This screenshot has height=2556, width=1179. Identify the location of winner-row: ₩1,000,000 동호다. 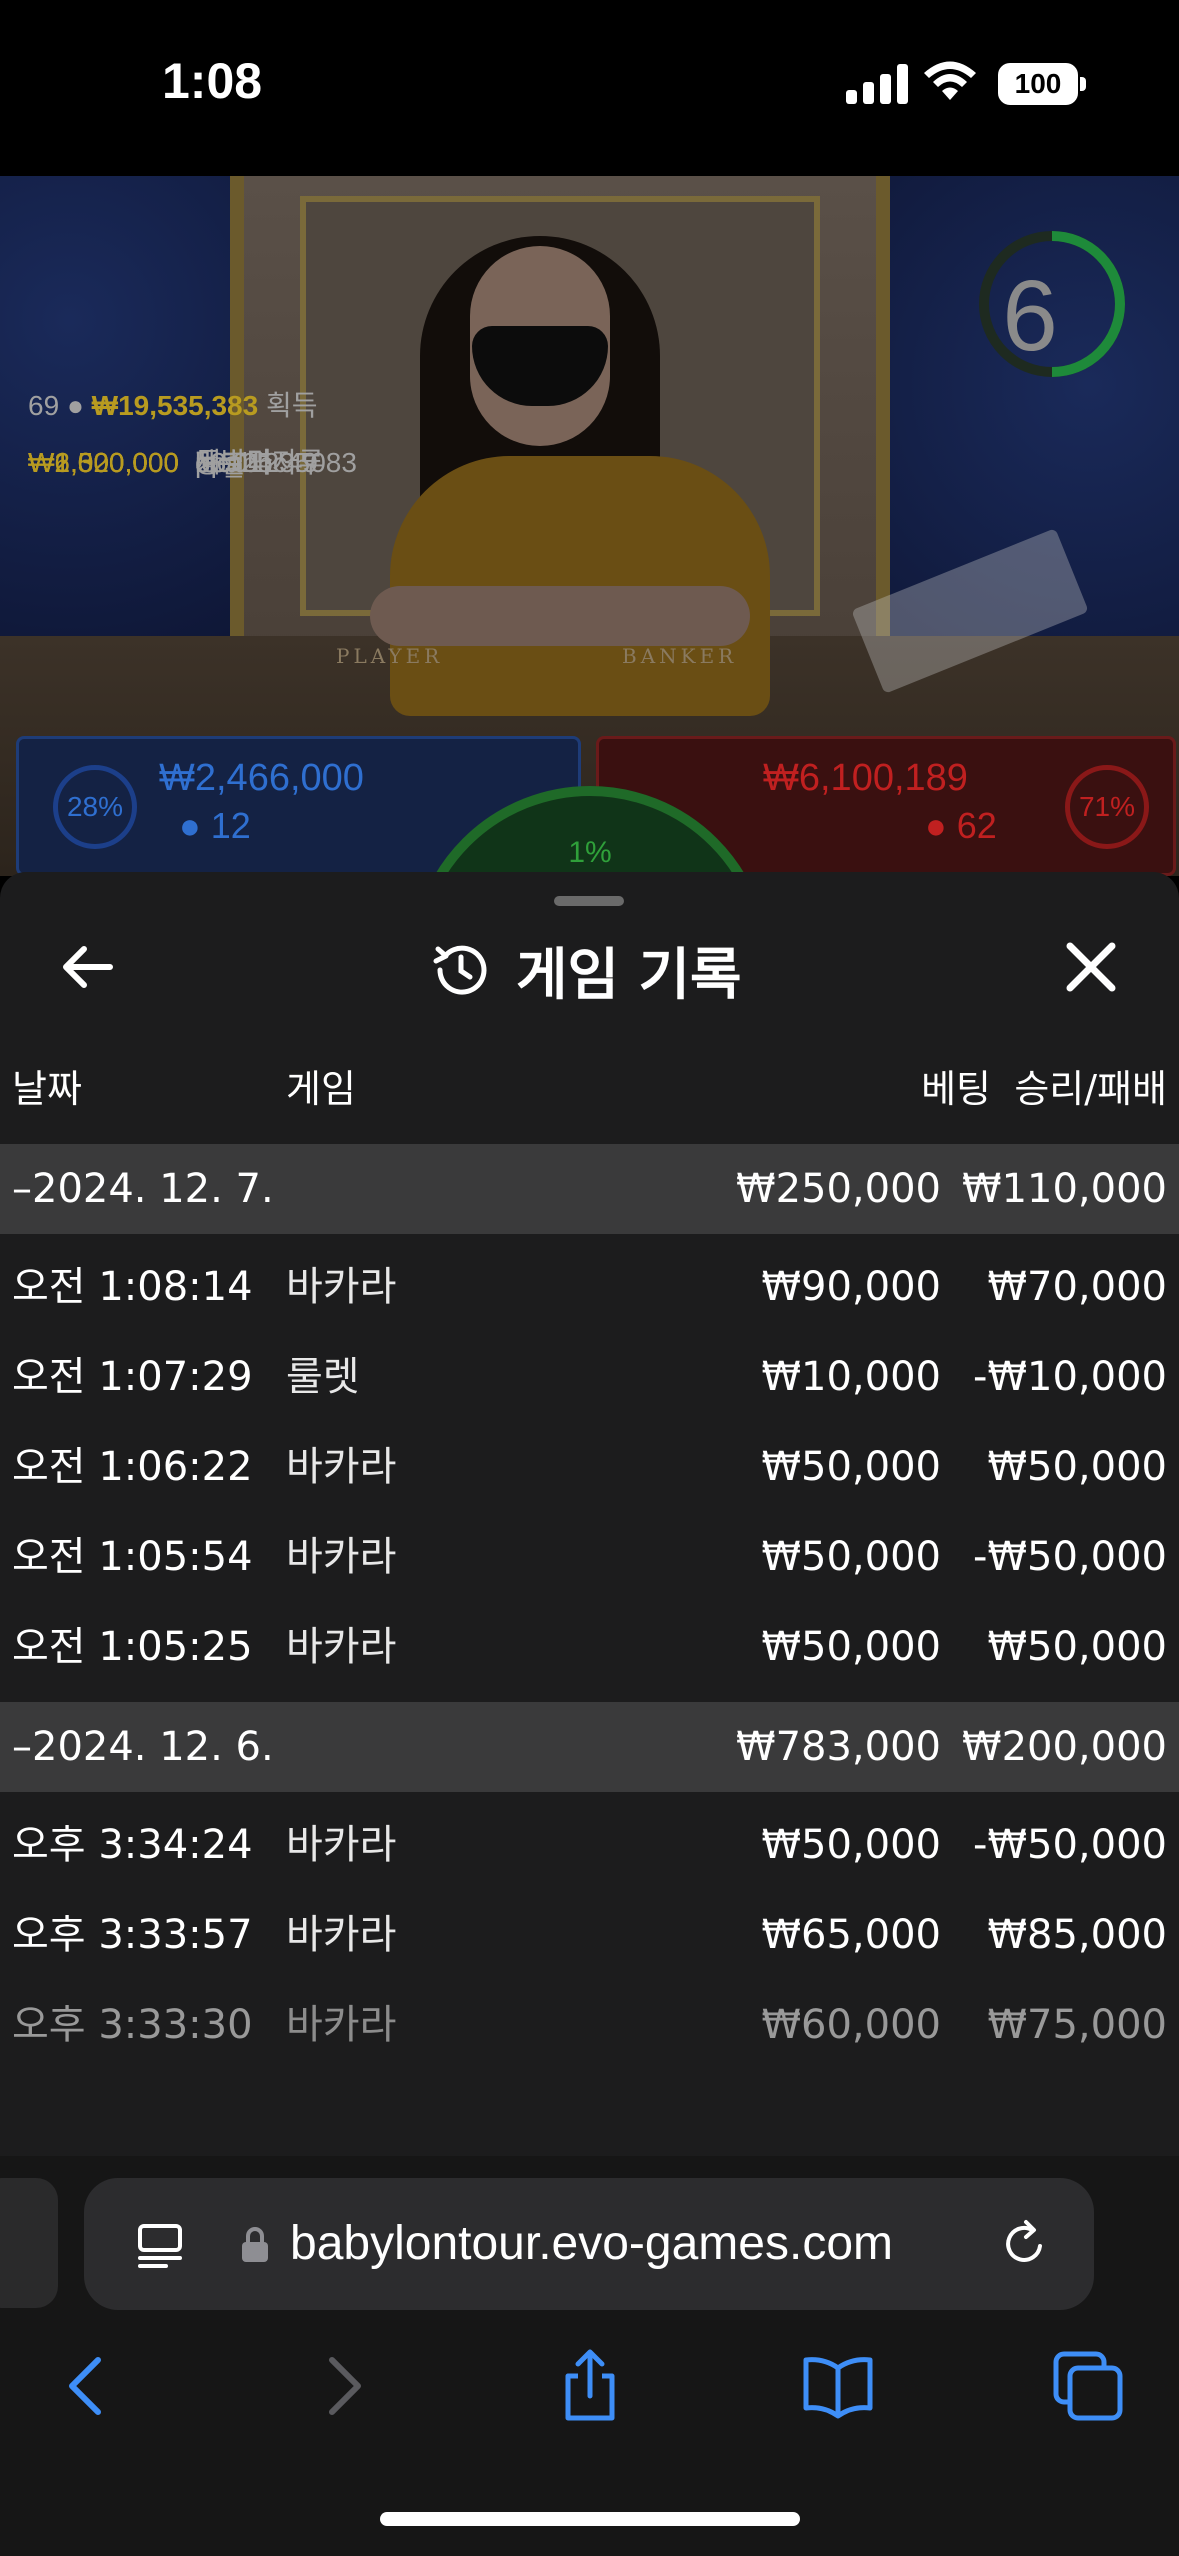
(150, 462).